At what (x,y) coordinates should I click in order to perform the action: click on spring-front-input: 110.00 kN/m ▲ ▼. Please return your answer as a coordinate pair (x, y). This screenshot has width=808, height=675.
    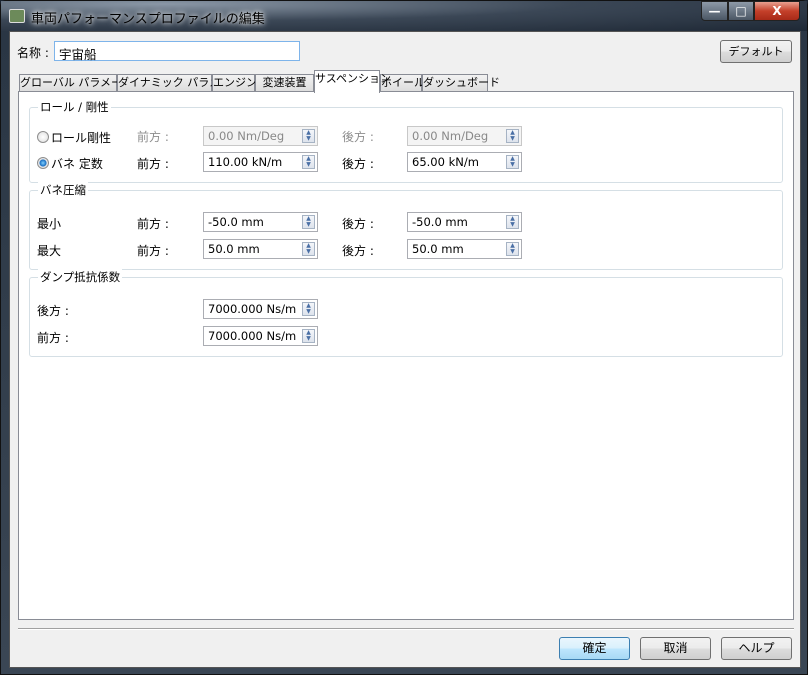
    Looking at the image, I should click on (260, 162).